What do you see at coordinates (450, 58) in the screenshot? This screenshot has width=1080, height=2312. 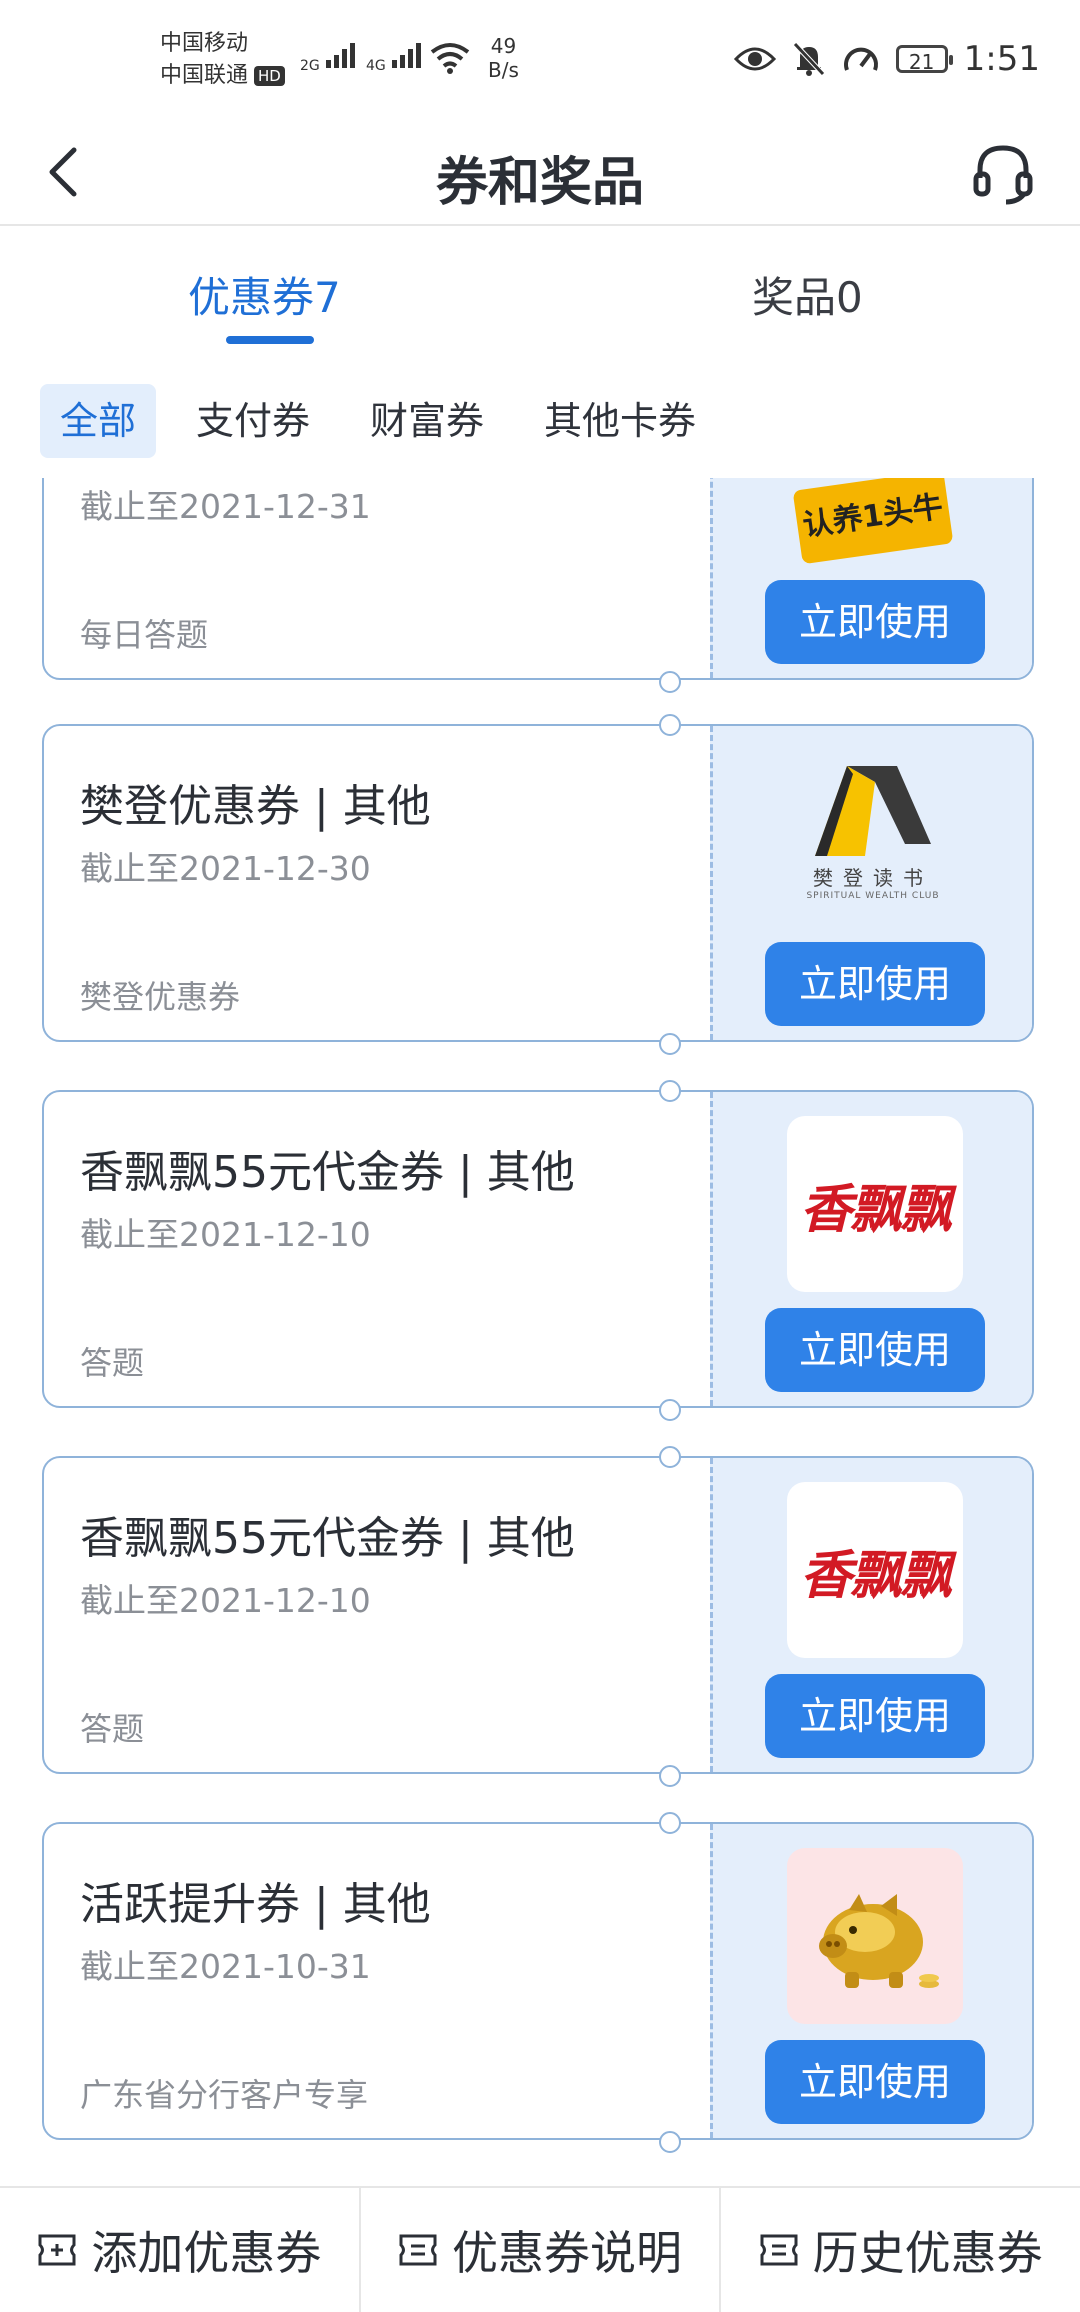 I see `wifi-icon` at bounding box center [450, 58].